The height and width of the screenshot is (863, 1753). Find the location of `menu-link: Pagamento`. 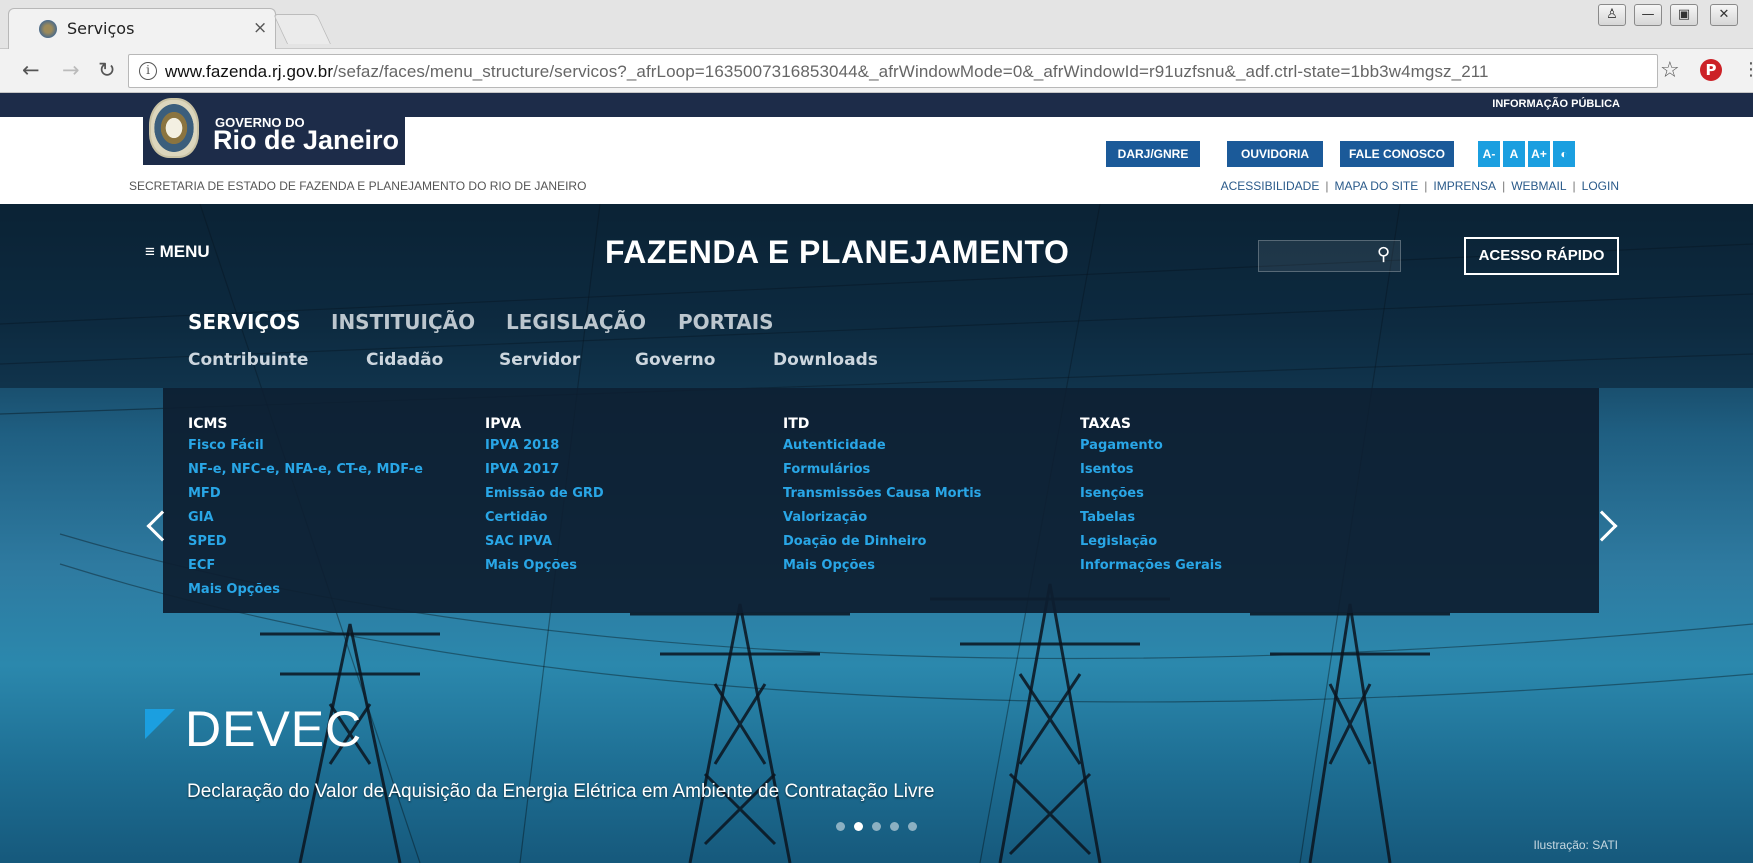

menu-link: Pagamento is located at coordinates (1151, 446).